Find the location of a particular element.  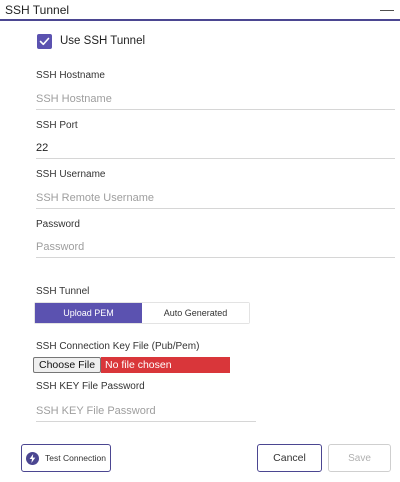

section-title: SSH Tunnel is located at coordinates (37, 10).